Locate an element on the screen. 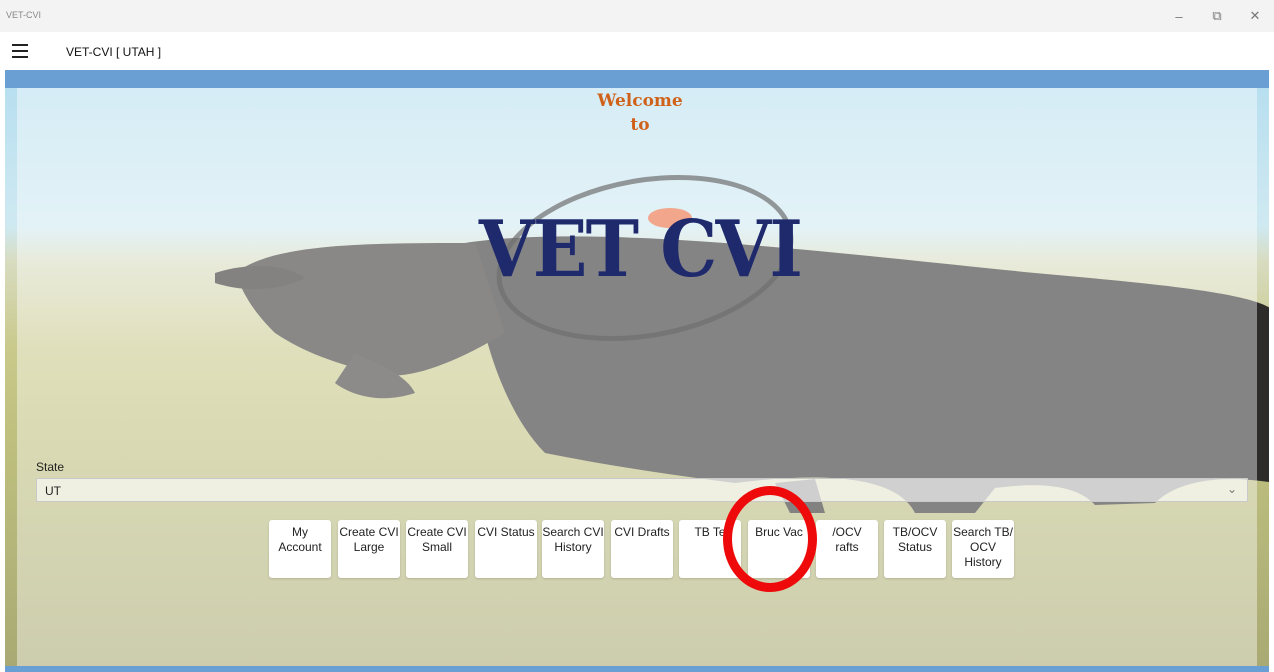 The width and height of the screenshot is (1274, 672). header-title: VET-CVI [ UTAH ] is located at coordinates (114, 52).